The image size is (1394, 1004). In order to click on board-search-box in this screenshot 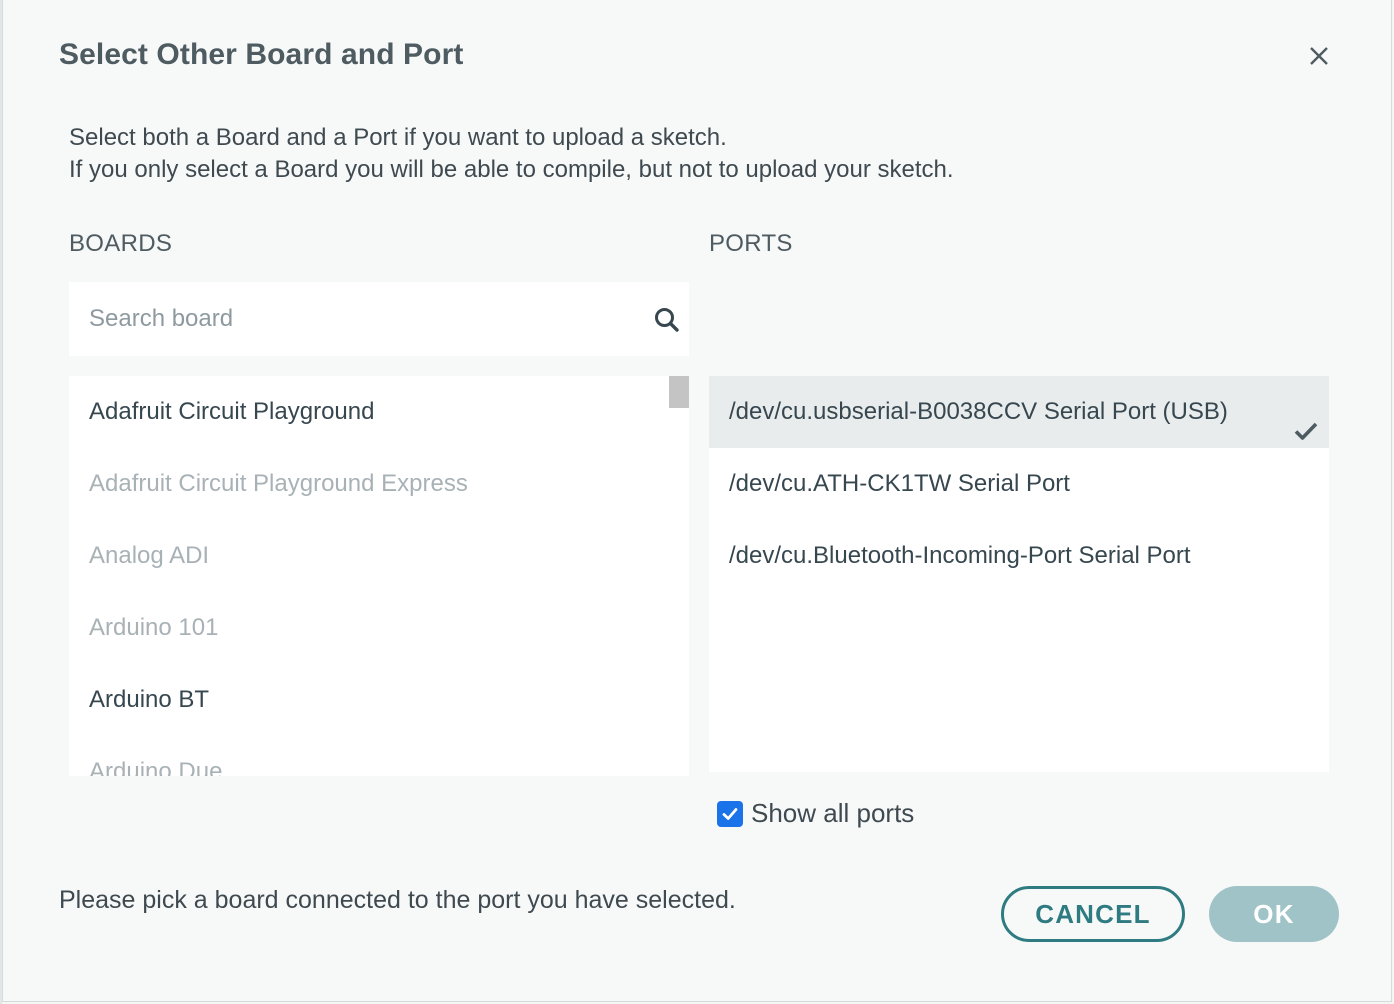, I will do `click(379, 319)`.